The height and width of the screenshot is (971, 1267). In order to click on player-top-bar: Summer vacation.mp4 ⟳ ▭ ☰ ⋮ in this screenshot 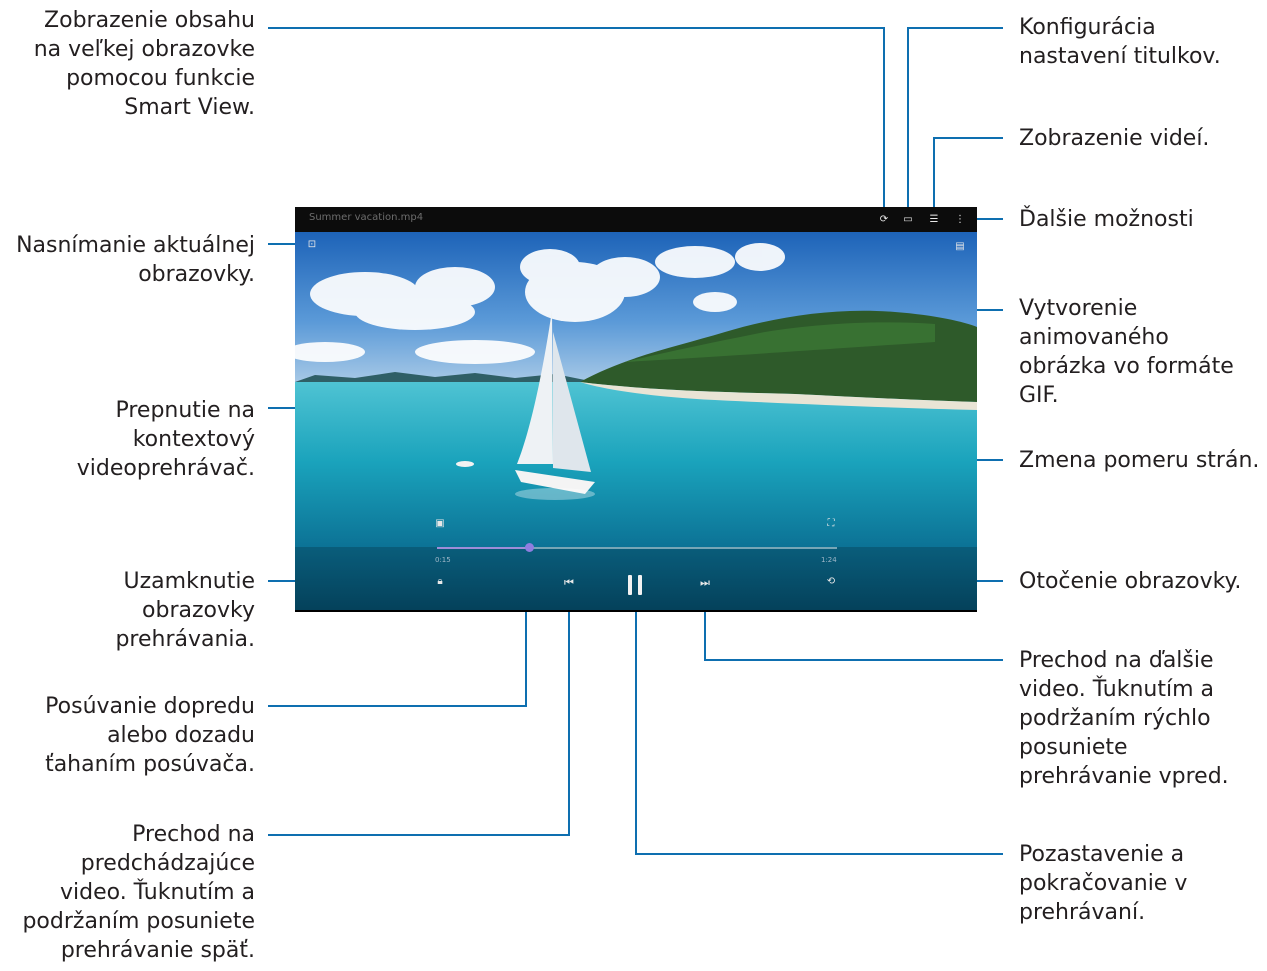, I will do `click(636, 219)`.